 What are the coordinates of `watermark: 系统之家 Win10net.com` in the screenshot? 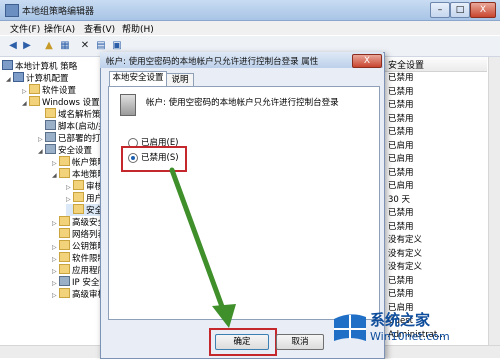 It's located at (415, 331).